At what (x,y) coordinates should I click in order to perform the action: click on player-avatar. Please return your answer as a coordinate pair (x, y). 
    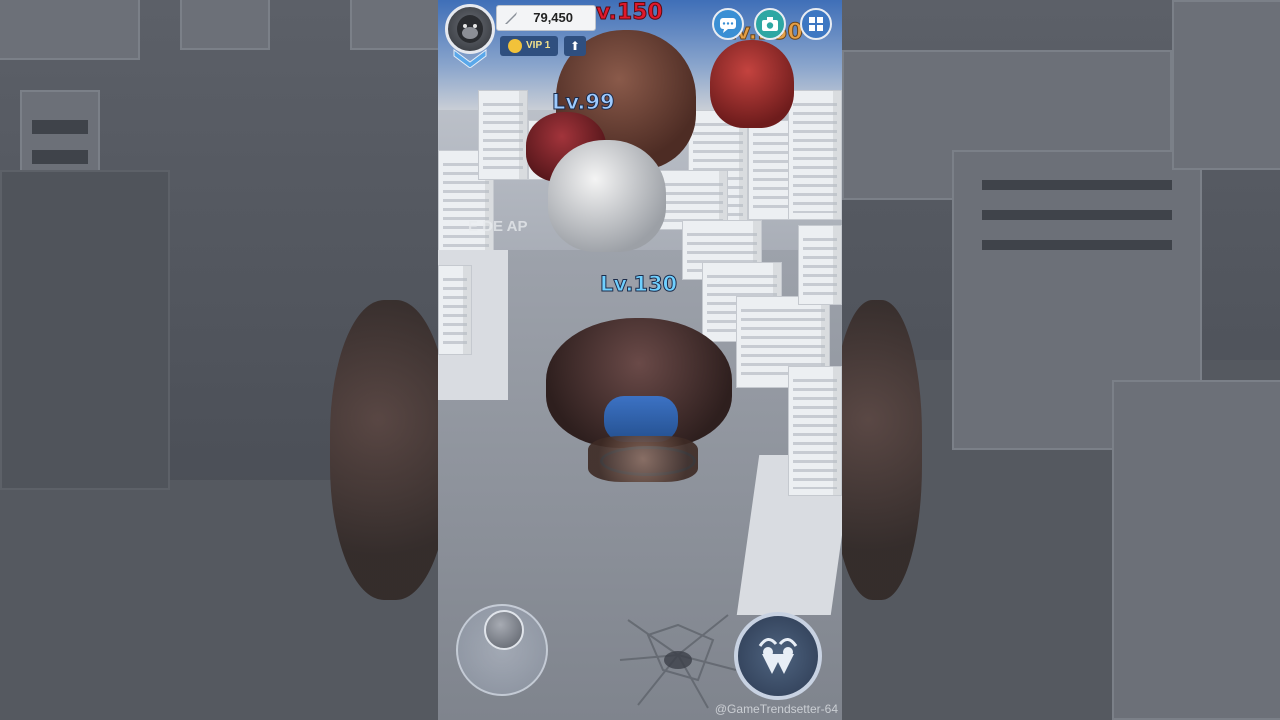
    Looking at the image, I should click on (470, 29).